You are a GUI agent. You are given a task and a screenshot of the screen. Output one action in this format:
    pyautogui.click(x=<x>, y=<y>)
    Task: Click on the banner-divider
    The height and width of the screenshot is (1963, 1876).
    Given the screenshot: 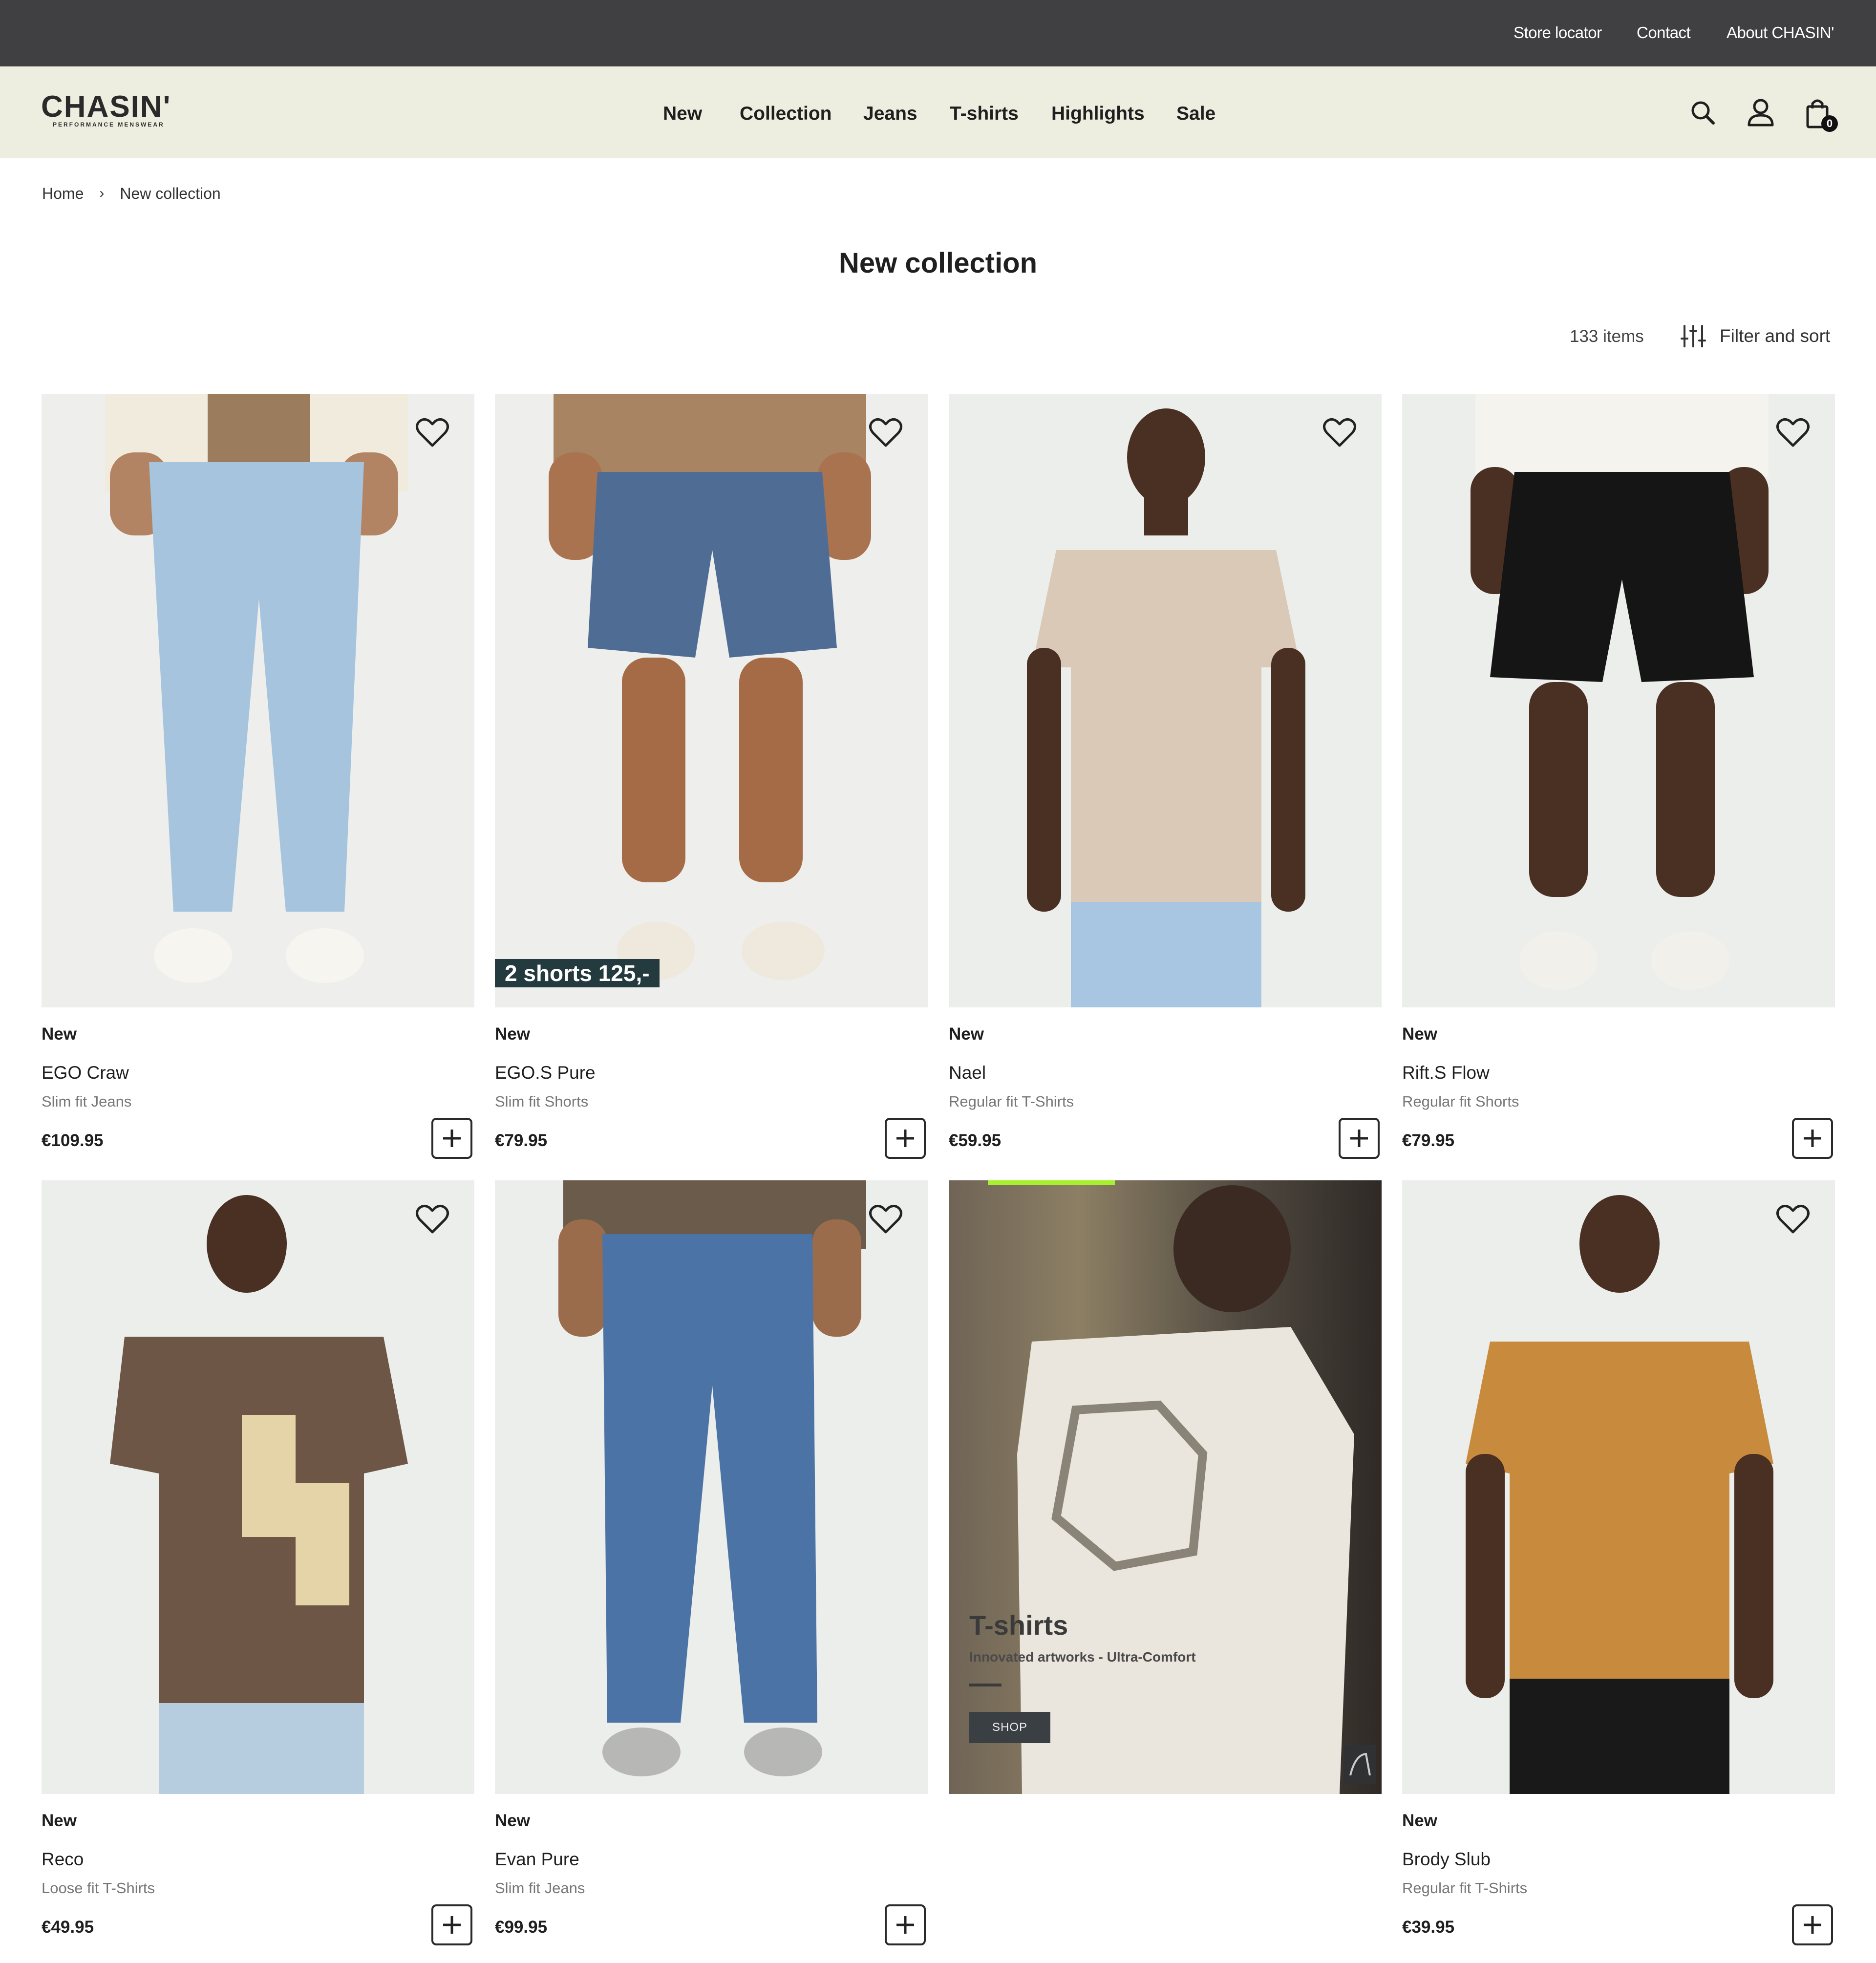 What is the action you would take?
    pyautogui.click(x=985, y=1685)
    